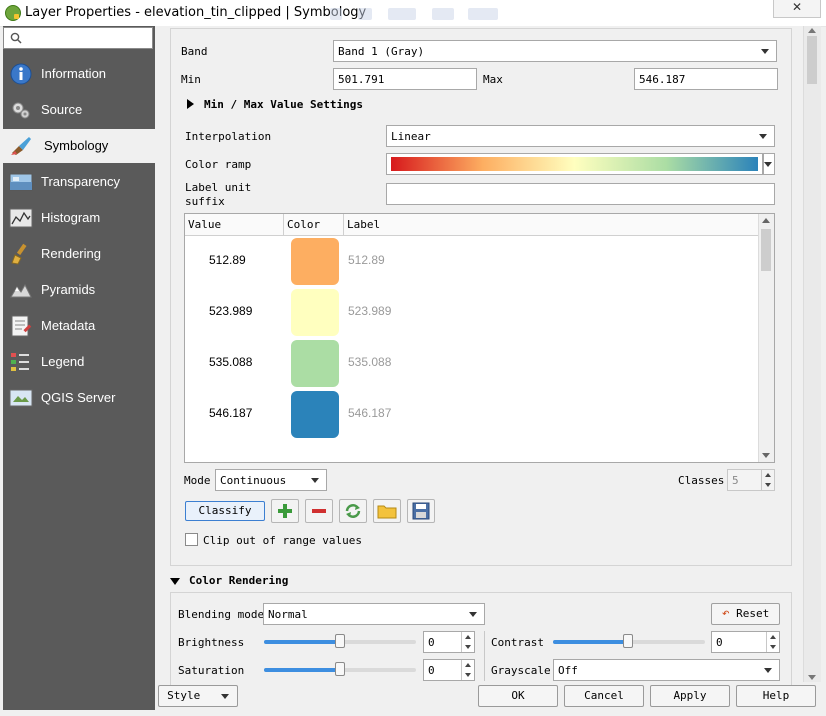 The height and width of the screenshot is (716, 826). I want to click on metadata-icon, so click(21, 326).